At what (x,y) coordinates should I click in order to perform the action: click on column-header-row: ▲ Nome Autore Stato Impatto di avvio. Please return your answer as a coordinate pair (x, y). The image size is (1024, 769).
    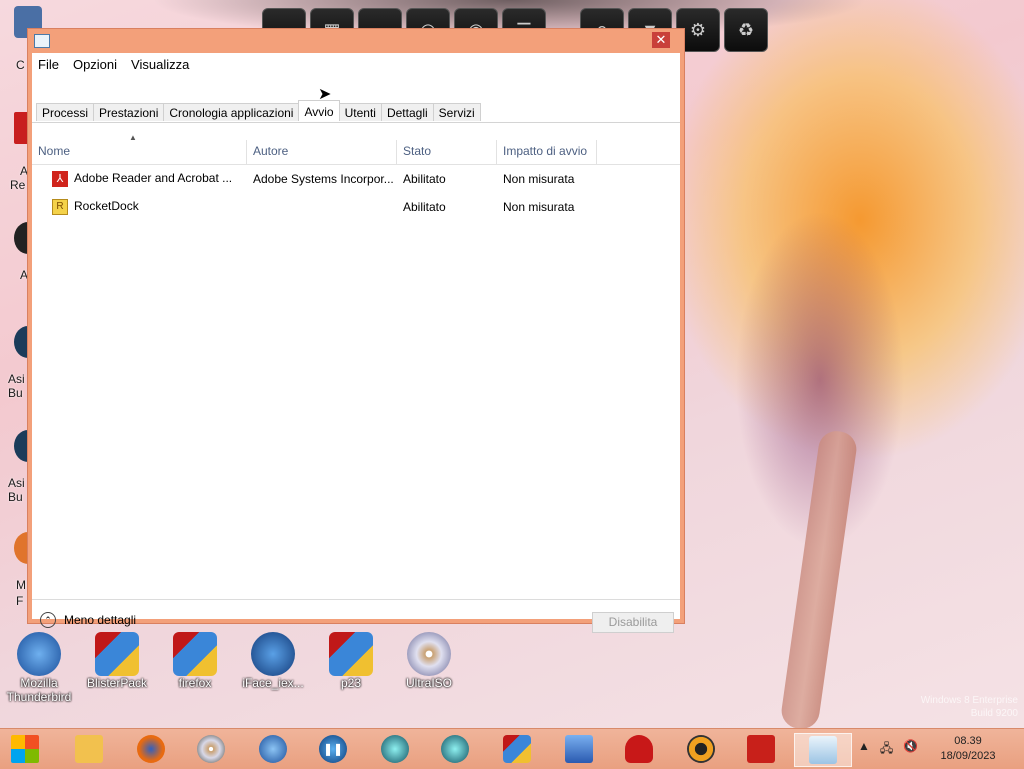
    Looking at the image, I should click on (356, 149).